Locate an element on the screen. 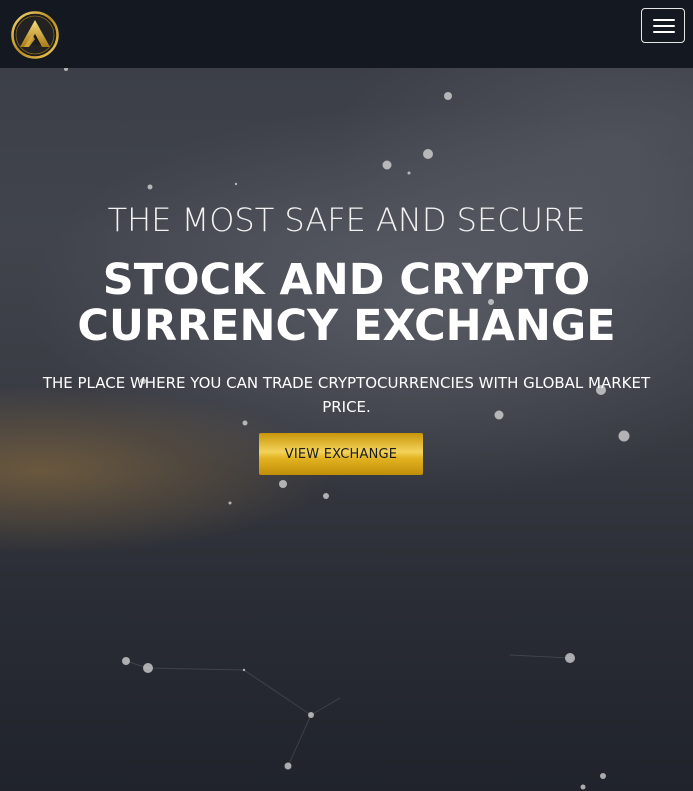 This screenshot has width=693, height=791. top-navbar is located at coordinates (346, 34).